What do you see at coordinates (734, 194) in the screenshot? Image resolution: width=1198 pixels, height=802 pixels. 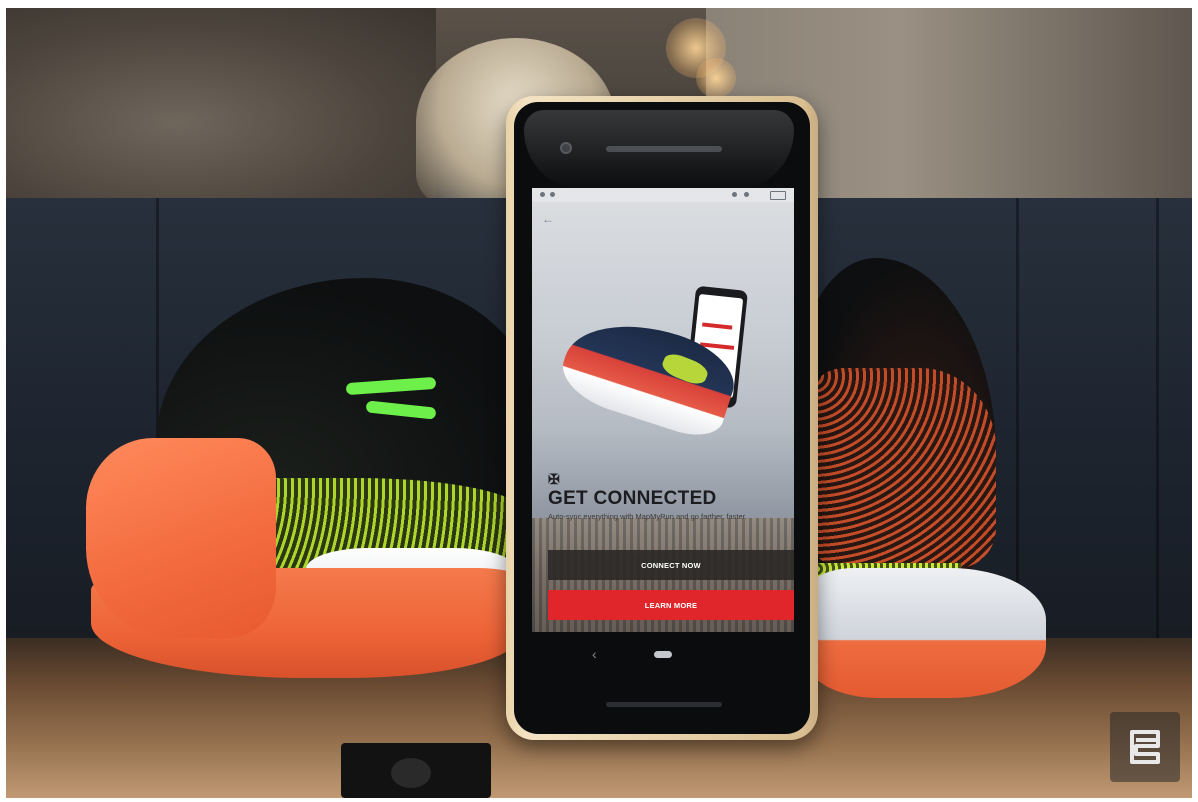 I see `wifi-icon` at bounding box center [734, 194].